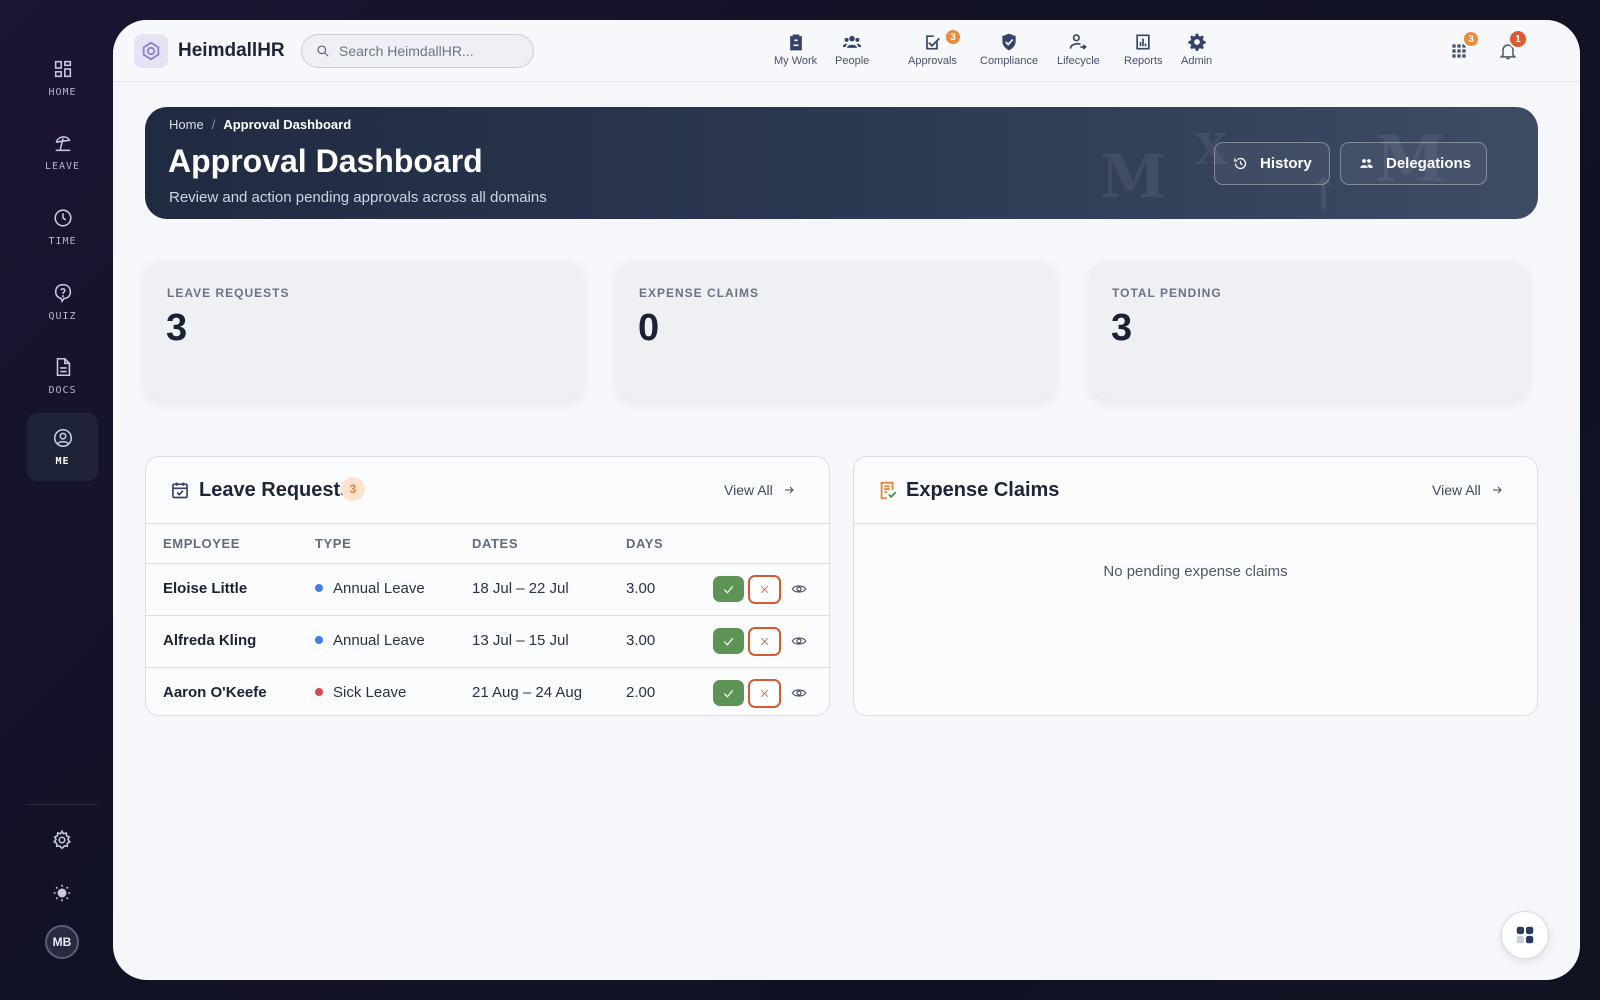 This screenshot has width=1600, height=1000. What do you see at coordinates (1078, 61) in the screenshot?
I see `nav-label: Lifecycle` at bounding box center [1078, 61].